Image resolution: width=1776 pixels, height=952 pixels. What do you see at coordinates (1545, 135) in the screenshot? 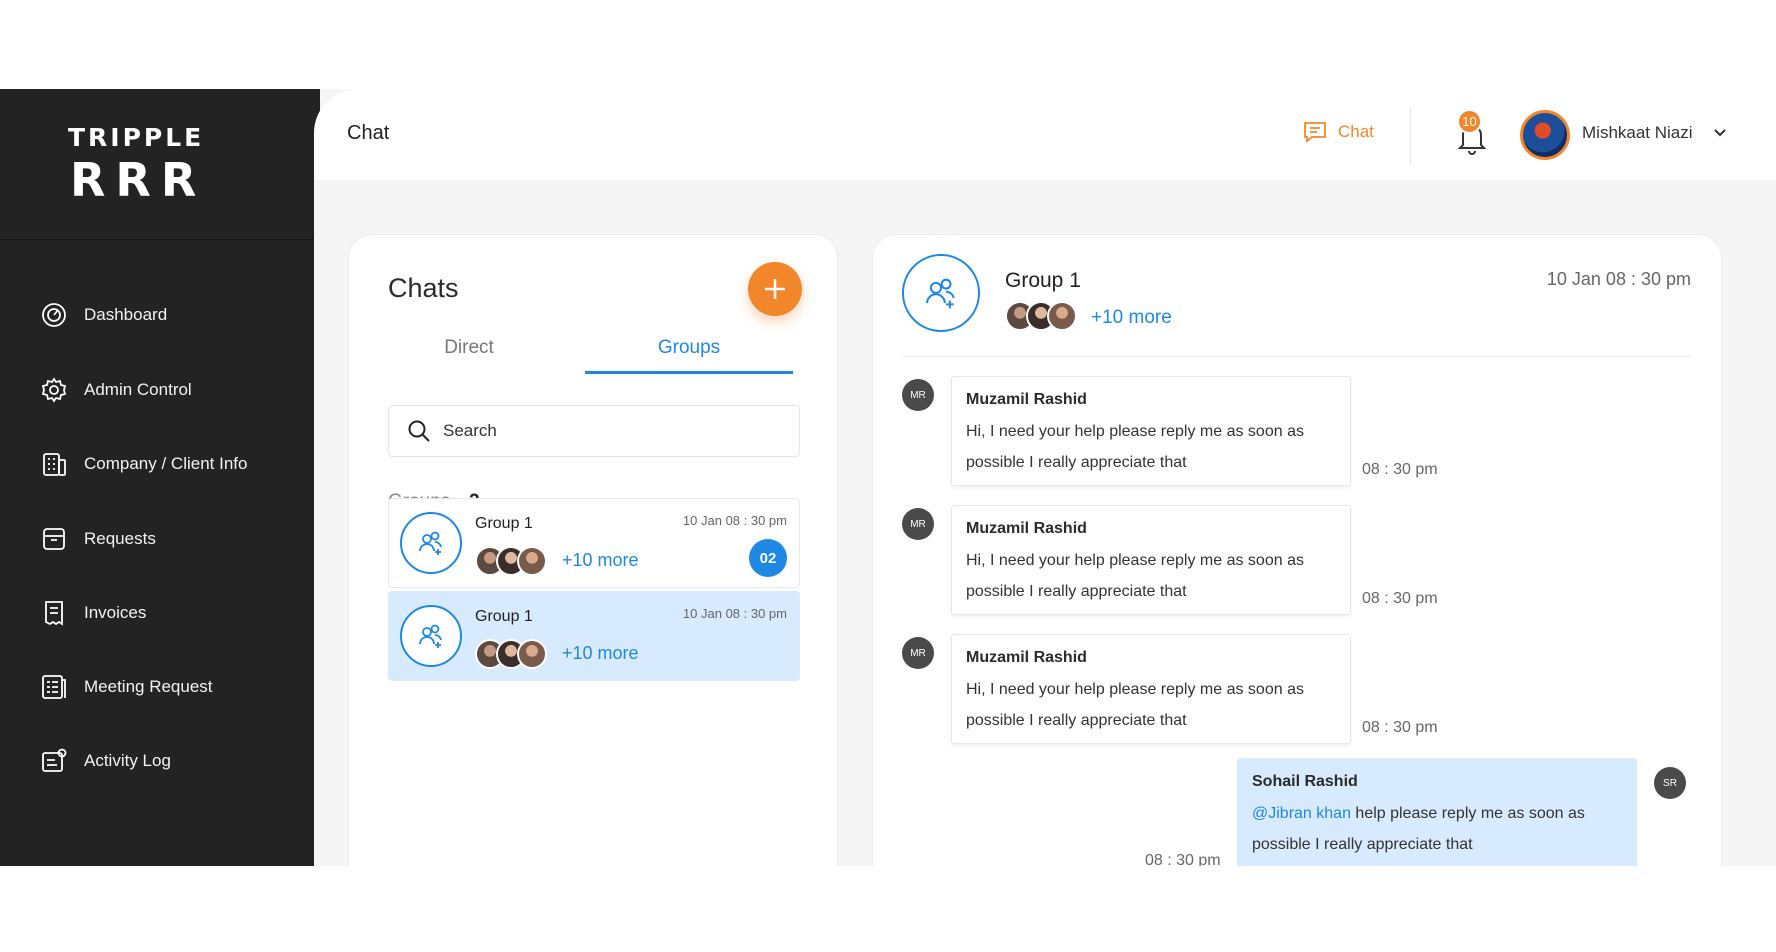
I see `user-avatar` at bounding box center [1545, 135].